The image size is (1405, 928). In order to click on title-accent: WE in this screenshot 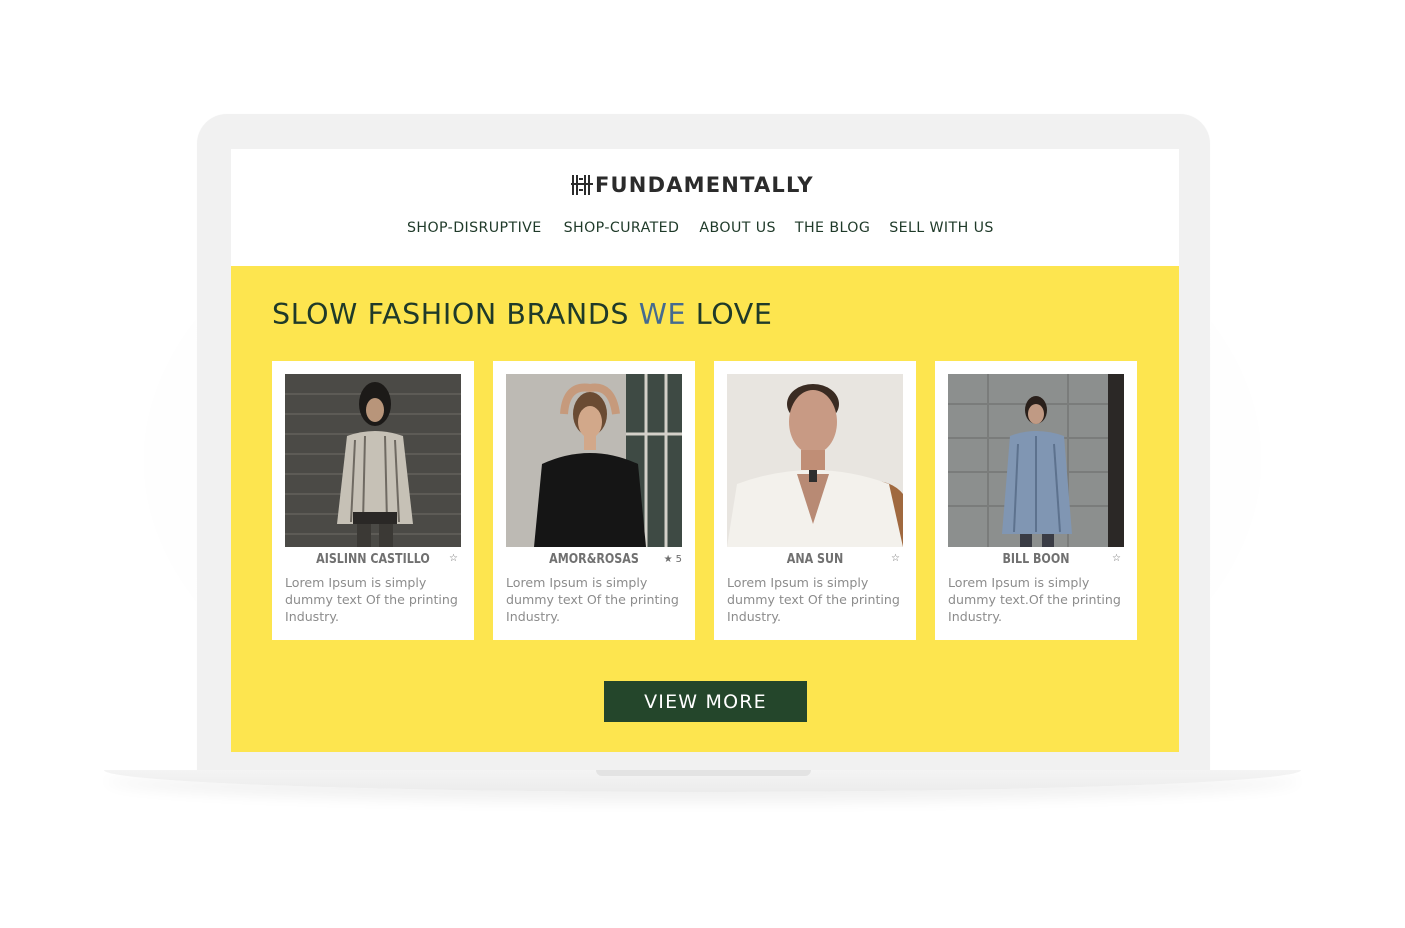, I will do `click(662, 314)`.